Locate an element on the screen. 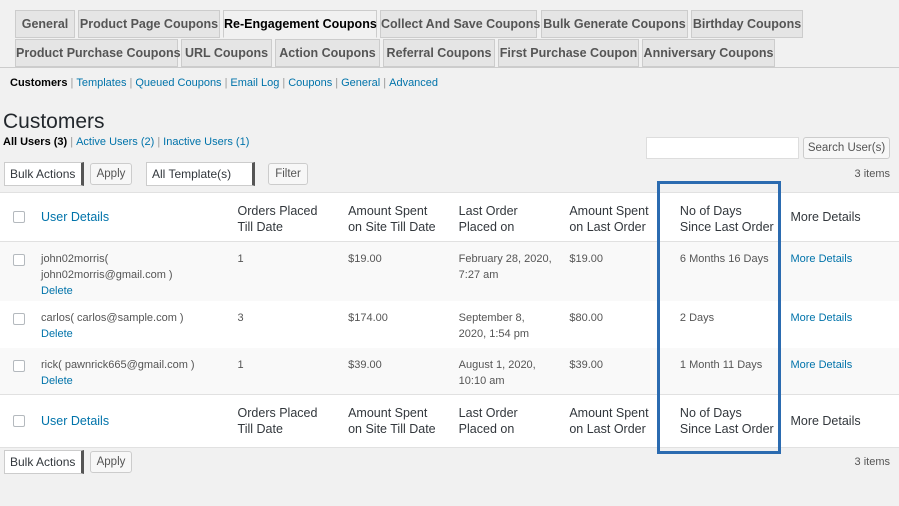 This screenshot has width=899, height=506. user-details: carlos( carlos@sample.com ) is located at coordinates (112, 317).